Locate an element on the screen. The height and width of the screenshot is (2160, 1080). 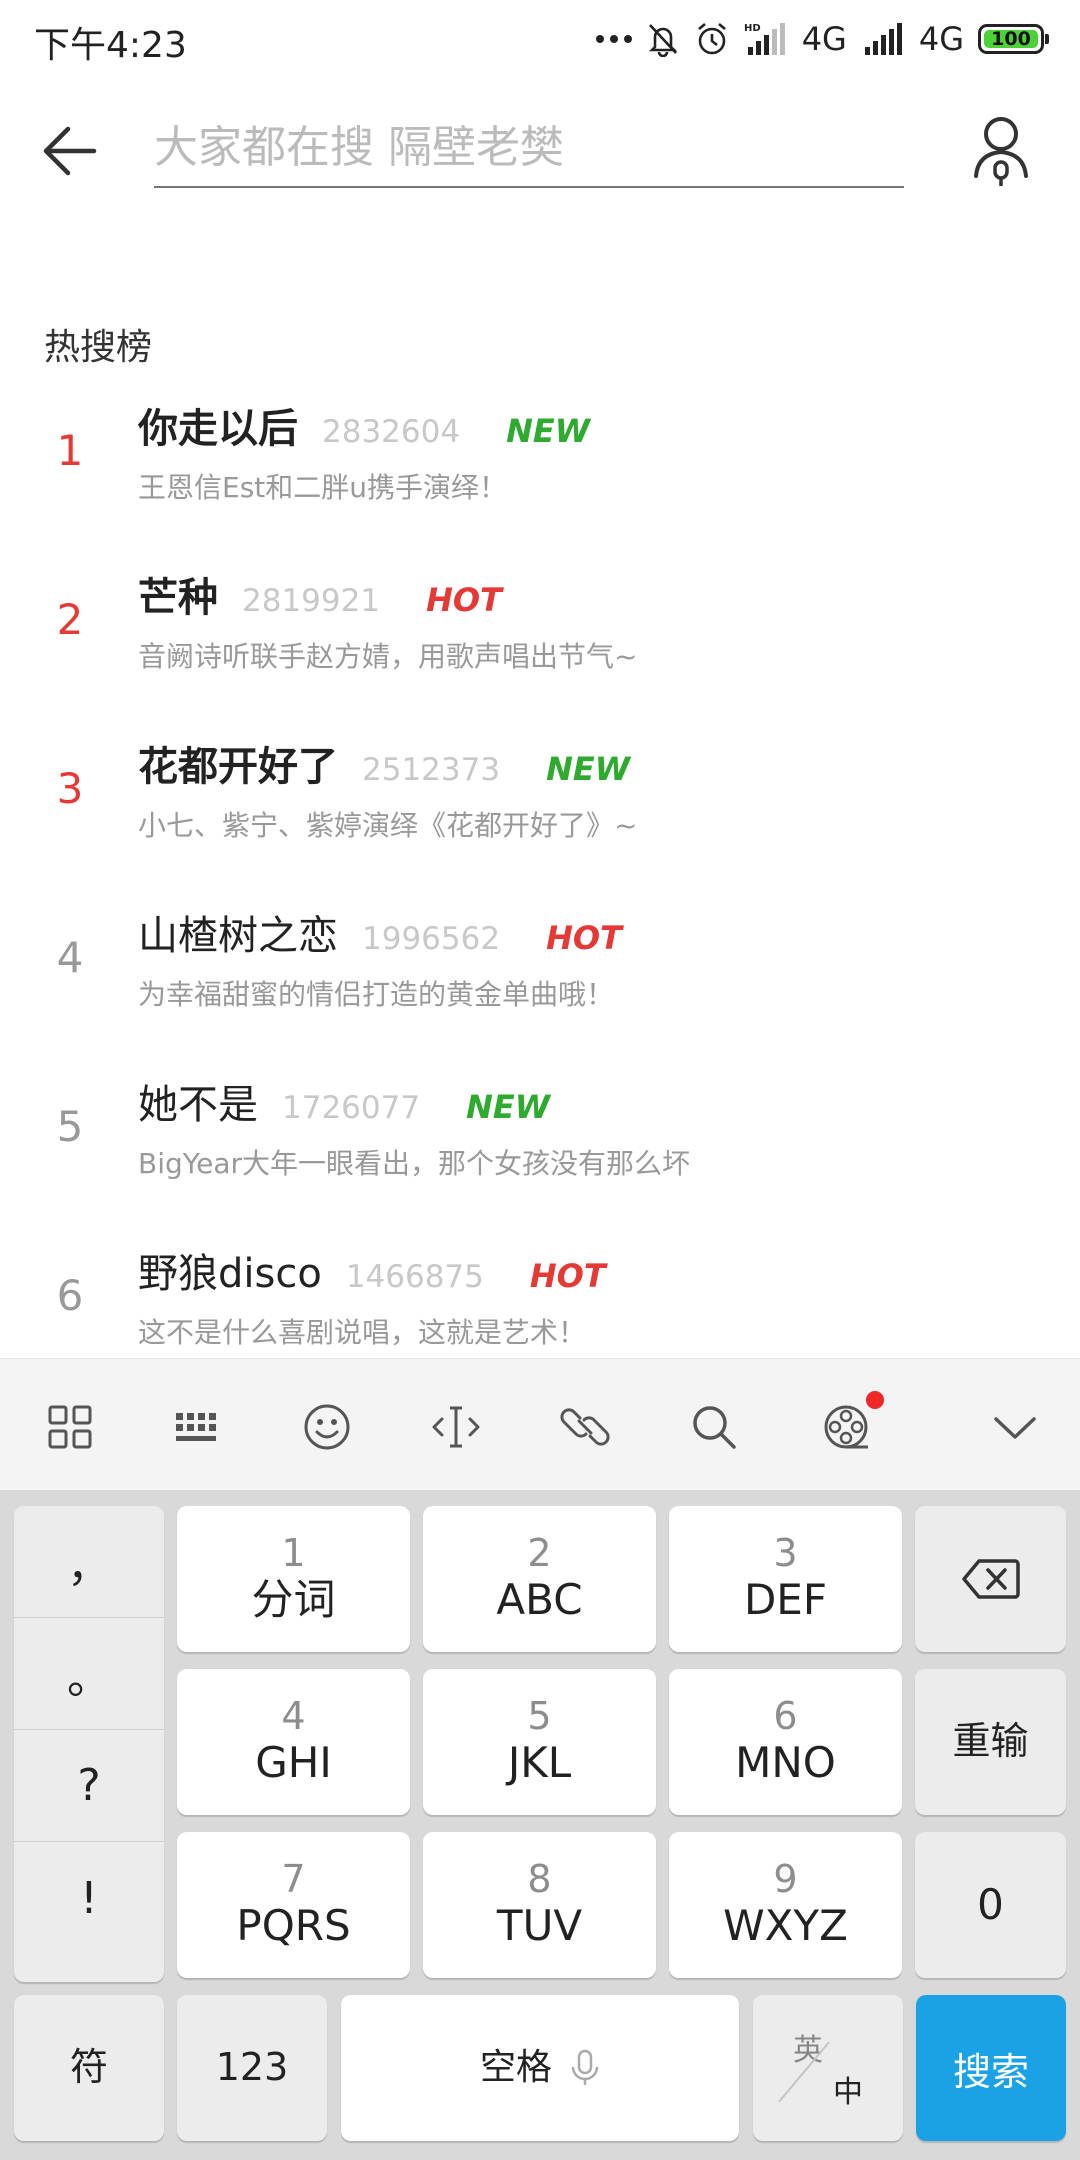
key-1: 1 分词 is located at coordinates (293, 1579).